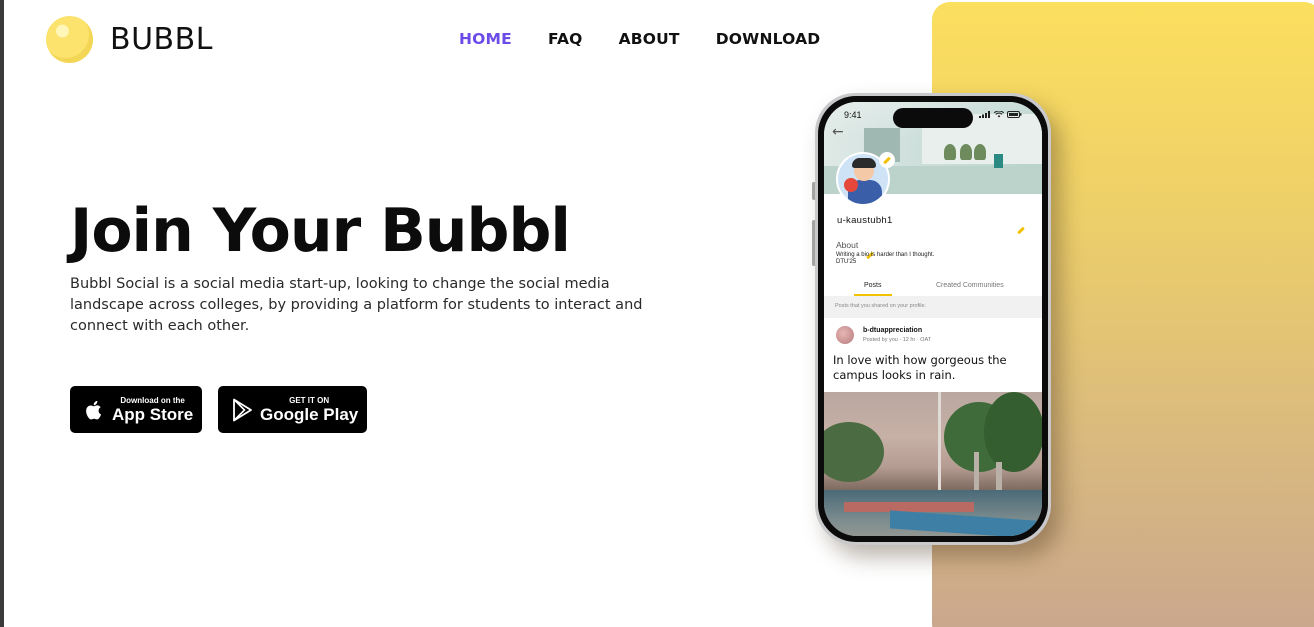 This screenshot has width=1314, height=627. I want to click on apple-icon, so click(95, 410).